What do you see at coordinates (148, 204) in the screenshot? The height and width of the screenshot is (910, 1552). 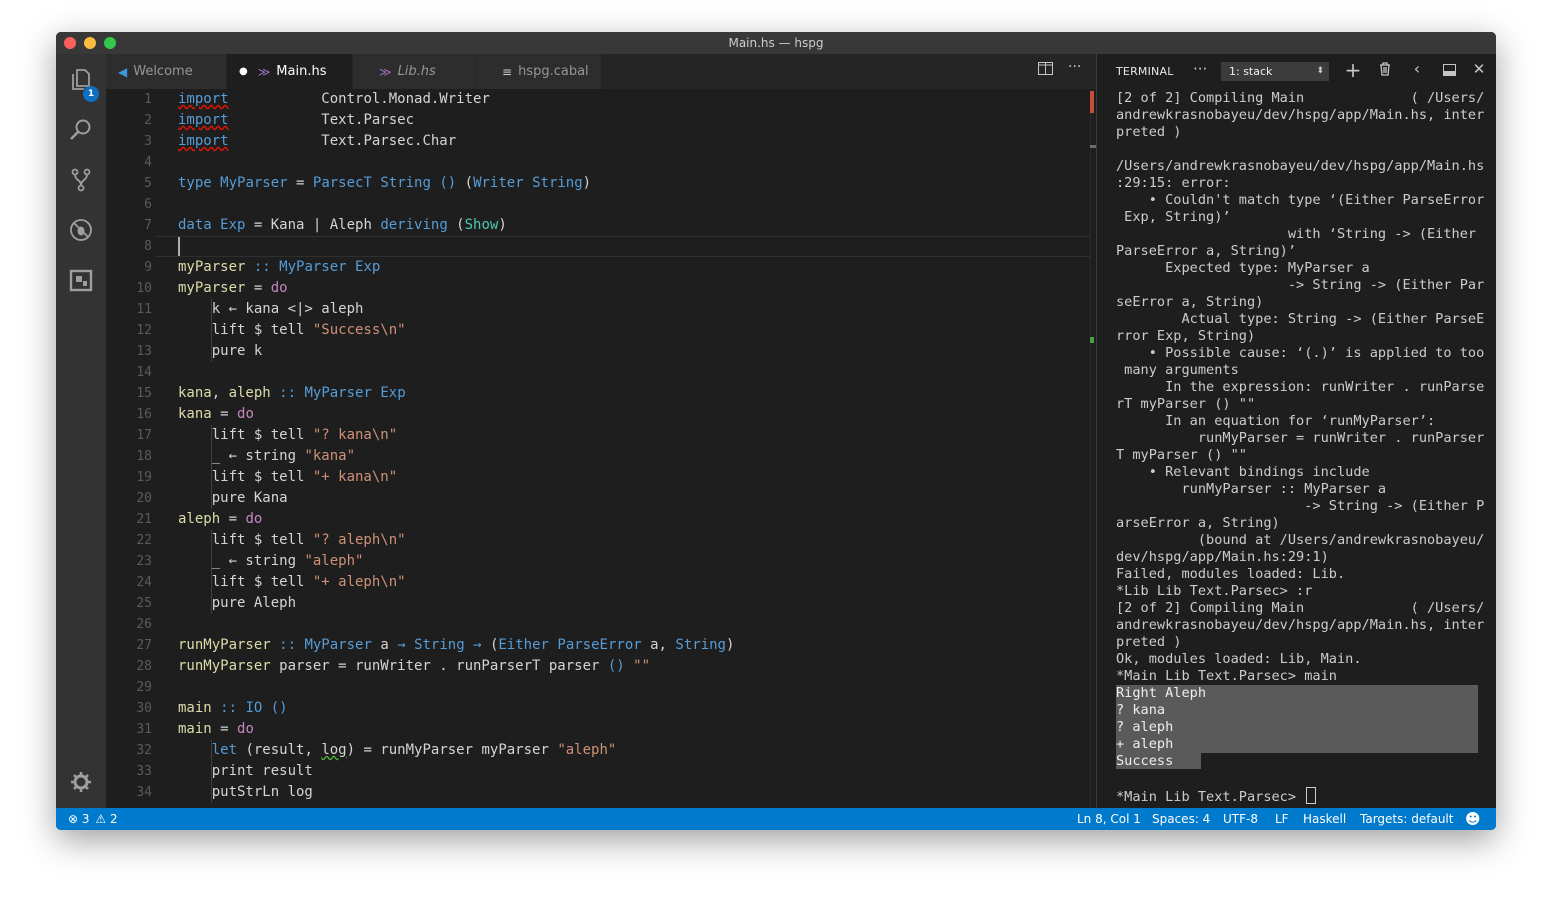 I see `line-number: 6` at bounding box center [148, 204].